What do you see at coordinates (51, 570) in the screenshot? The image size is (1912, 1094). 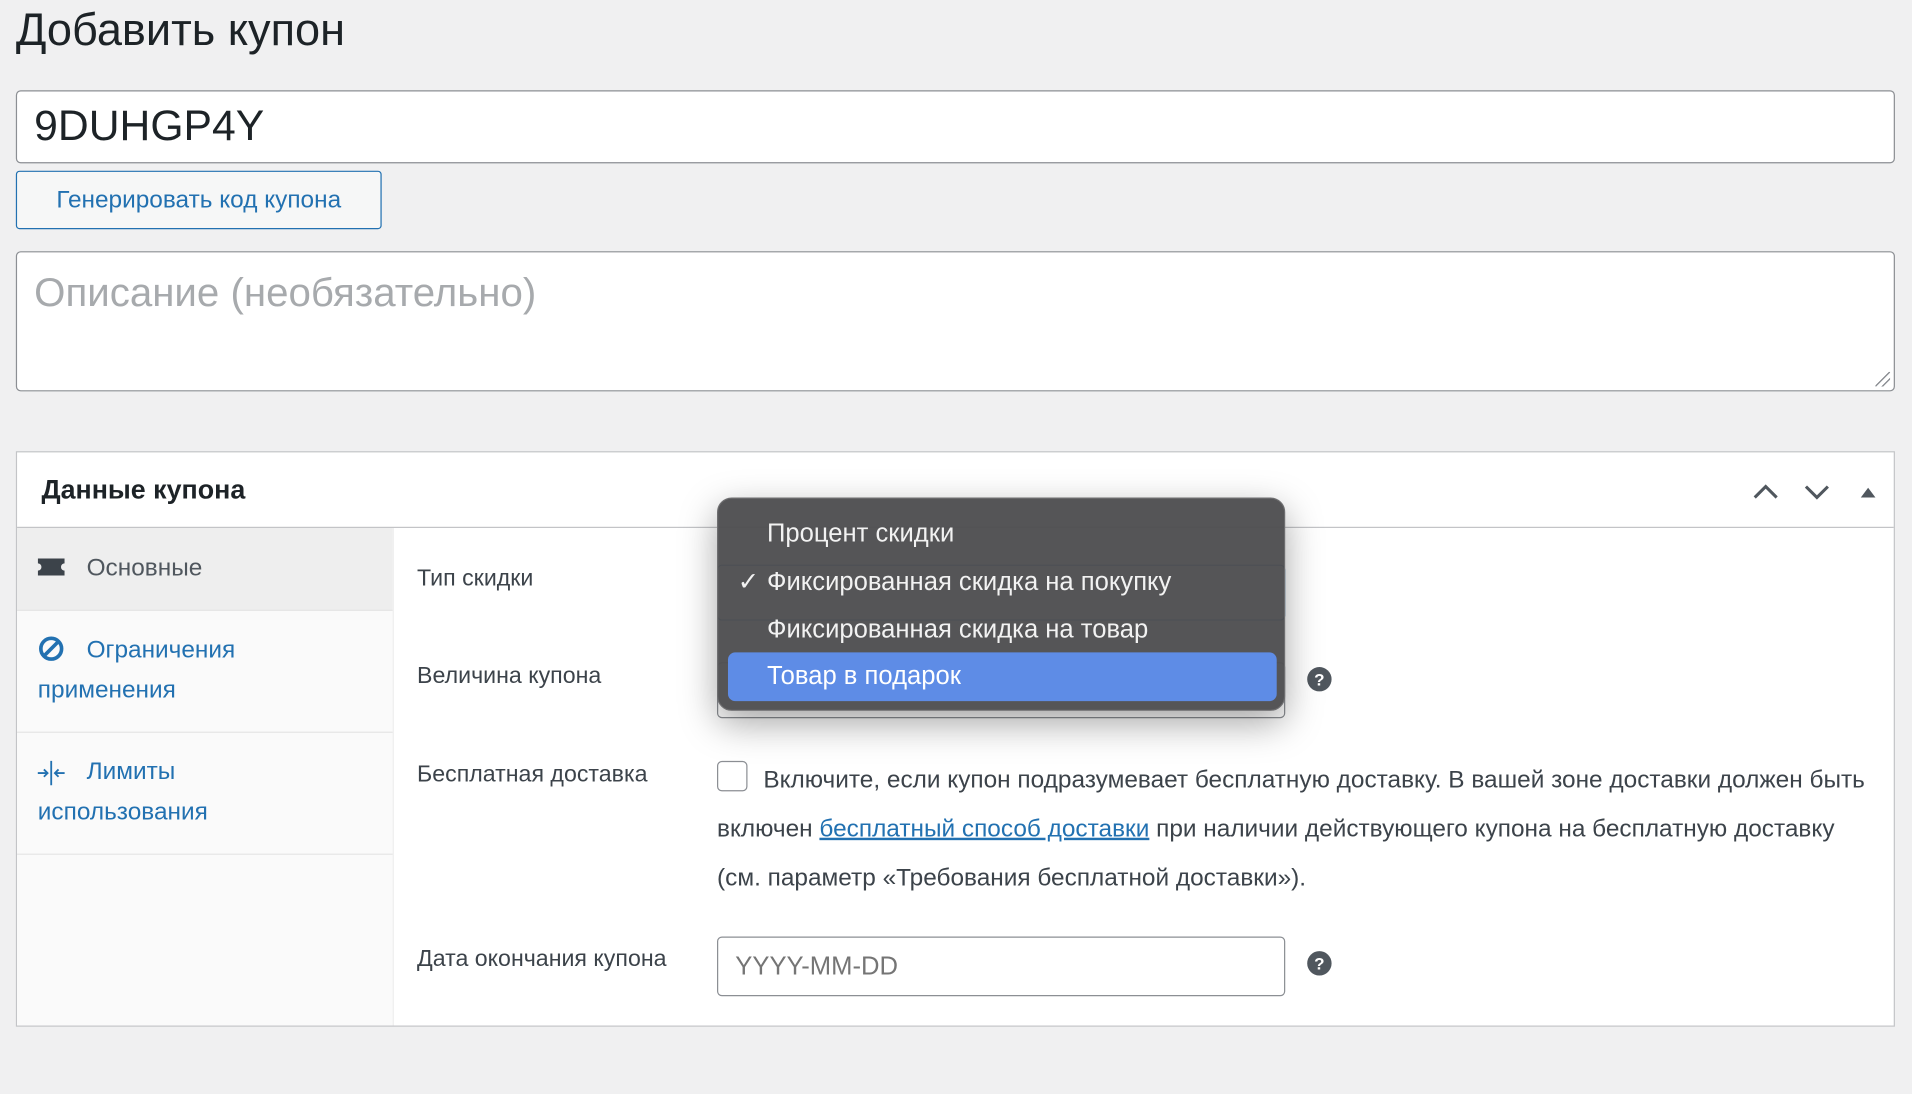 I see `ticket-icon` at bounding box center [51, 570].